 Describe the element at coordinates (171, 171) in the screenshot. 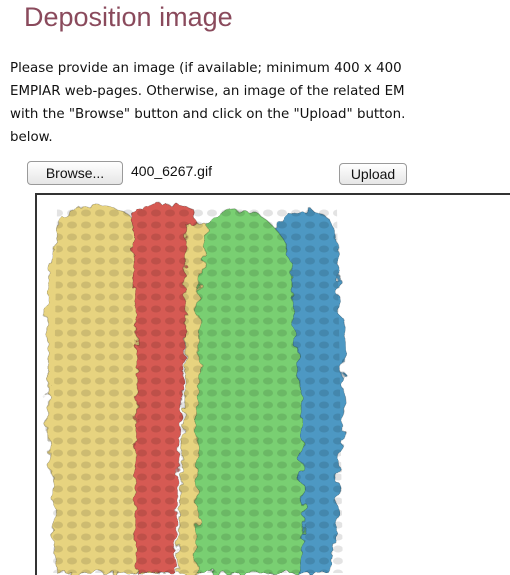

I see `selected-file-name: 400_6267.gif` at that location.